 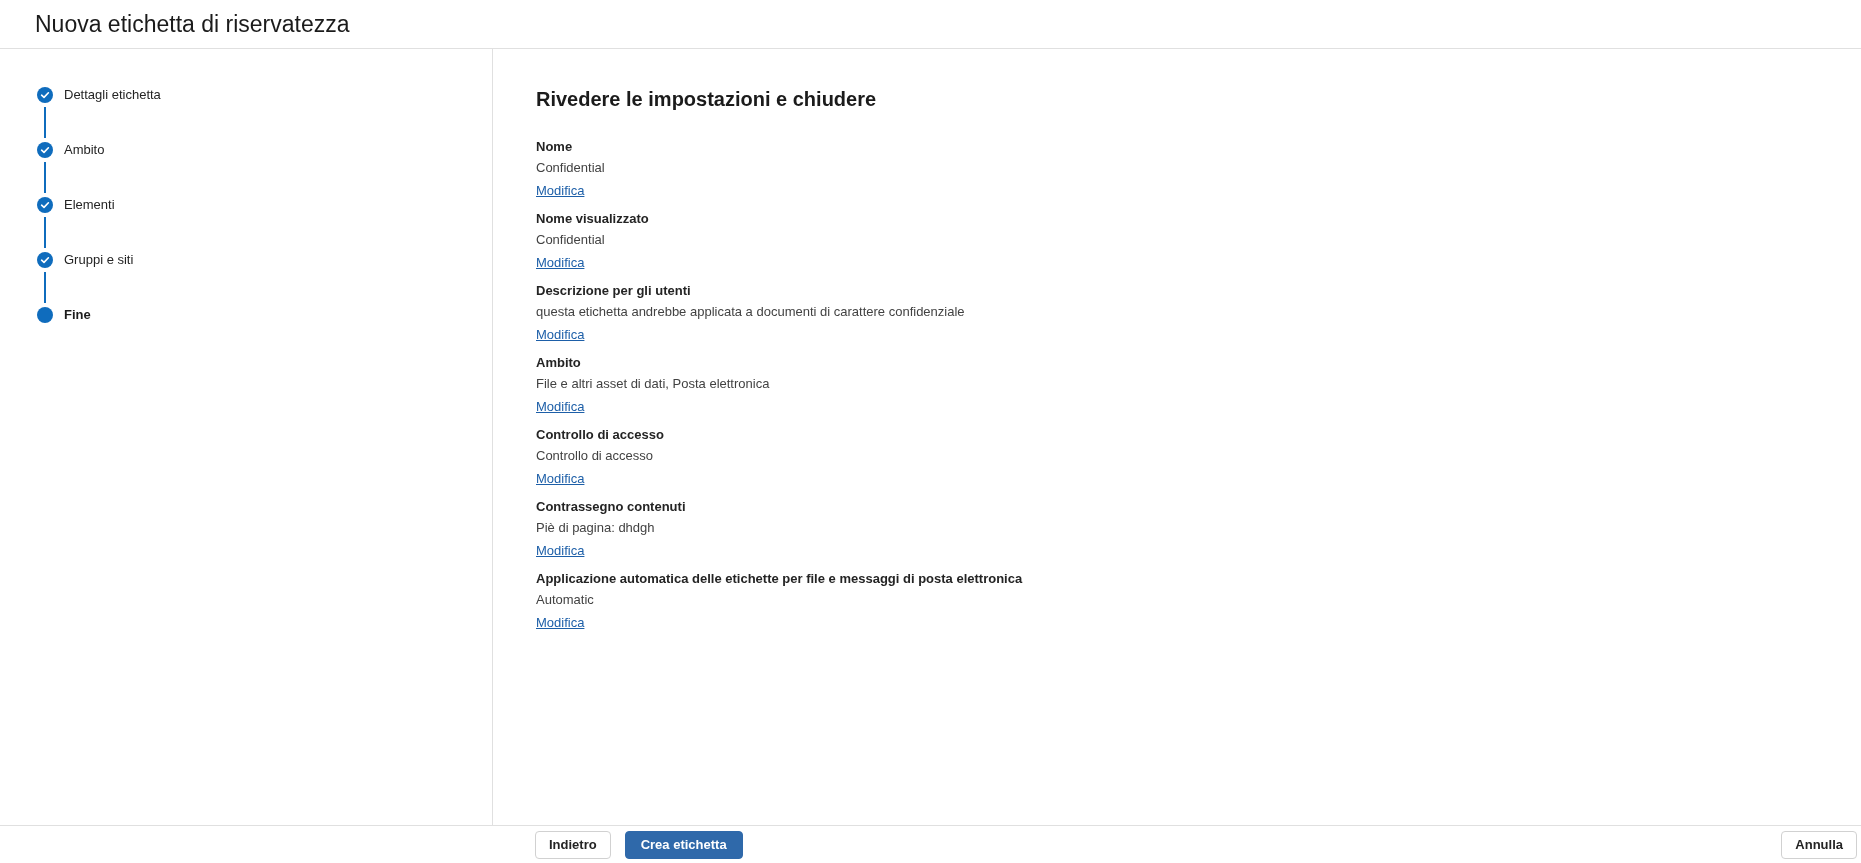 I want to click on setting-label: Descrizione per gli utenti, so click(x=613, y=291).